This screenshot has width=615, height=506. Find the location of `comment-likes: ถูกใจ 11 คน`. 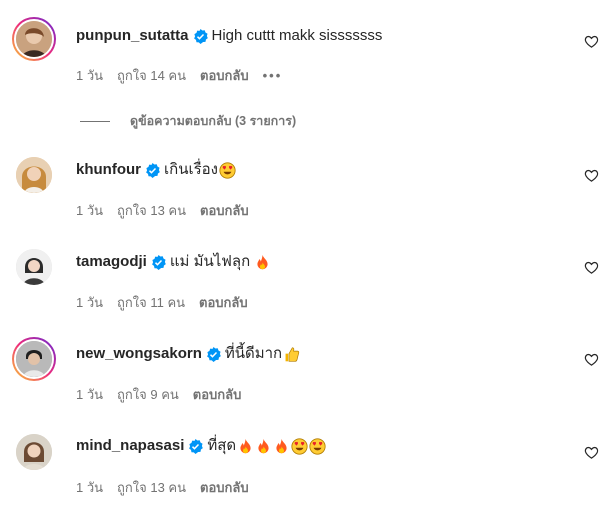

comment-likes: ถูกใจ 11 คน is located at coordinates (151, 303).